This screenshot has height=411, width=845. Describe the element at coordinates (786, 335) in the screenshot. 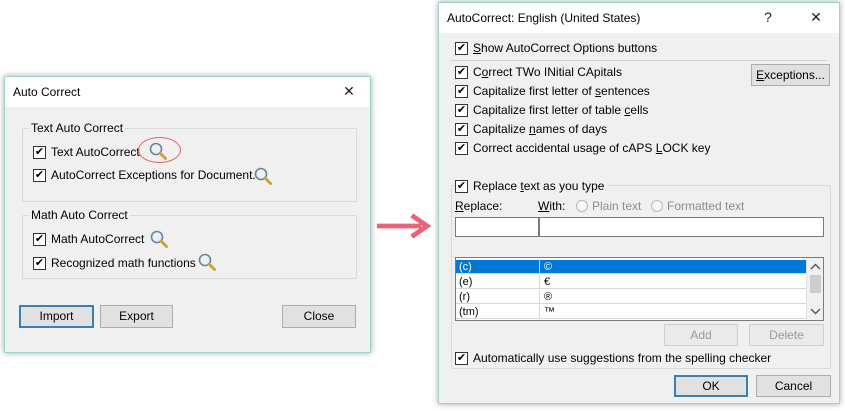

I see `delete-button: Delete` at that location.